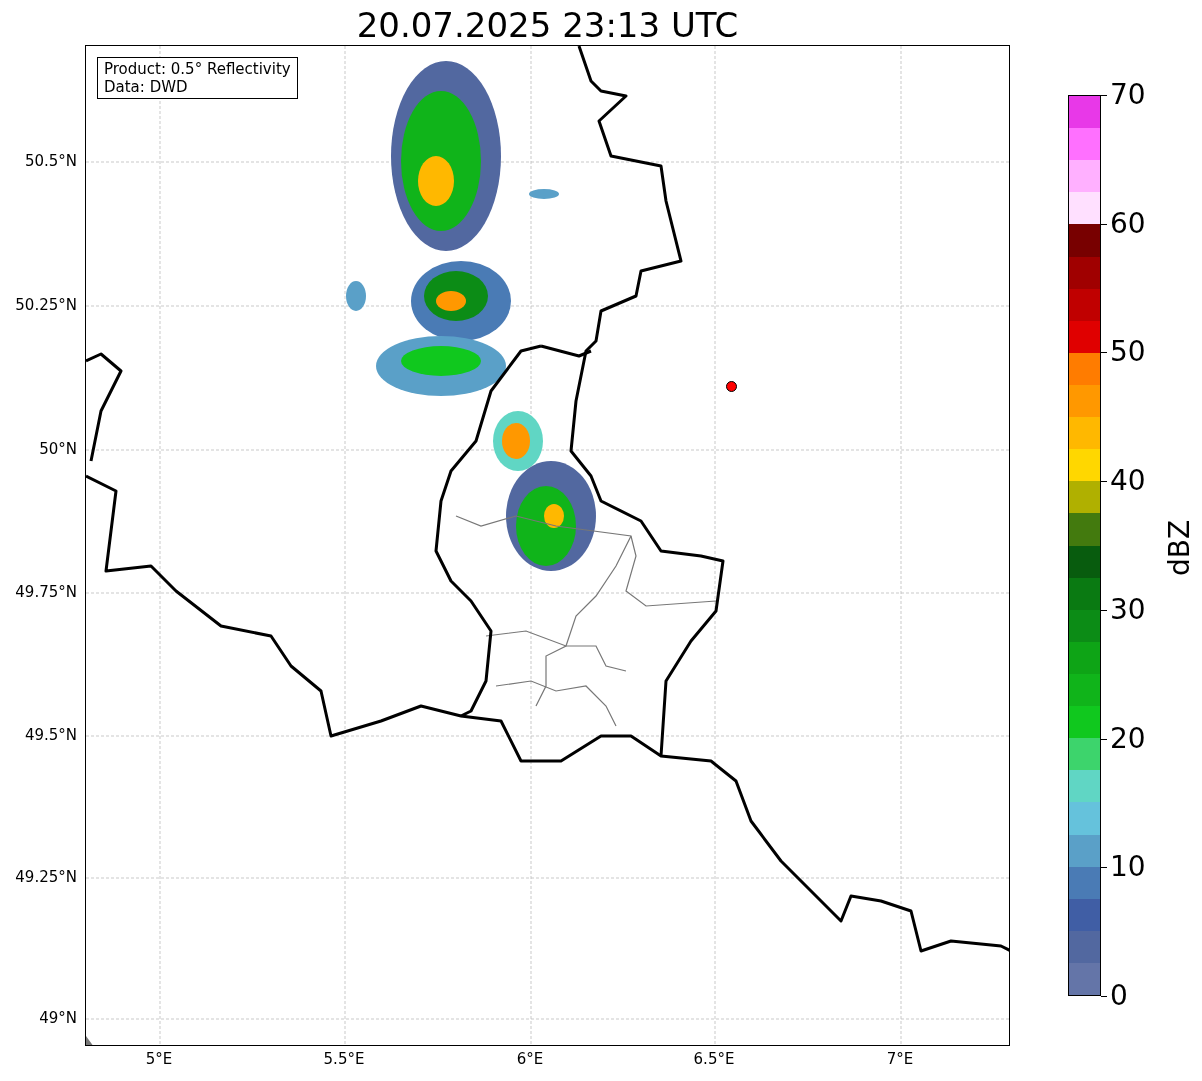  I want to click on latitude-label: 49.5°N, so click(50, 735).